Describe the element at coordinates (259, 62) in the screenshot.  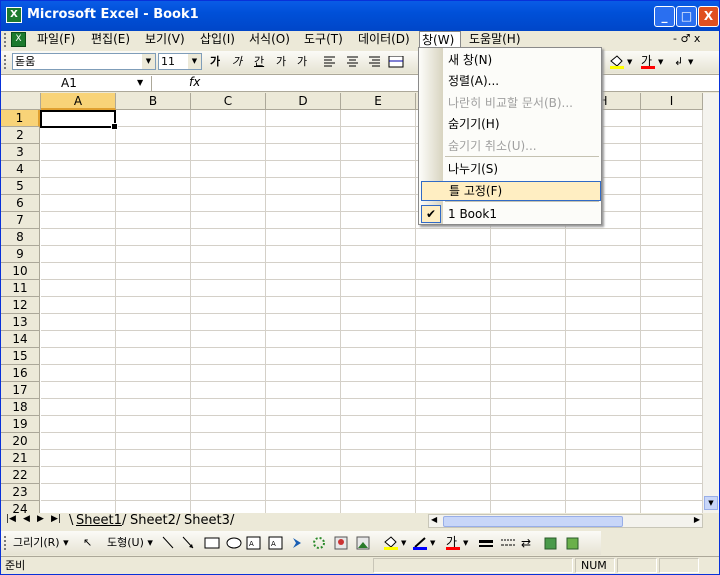
I see `underline-button: 간` at that location.